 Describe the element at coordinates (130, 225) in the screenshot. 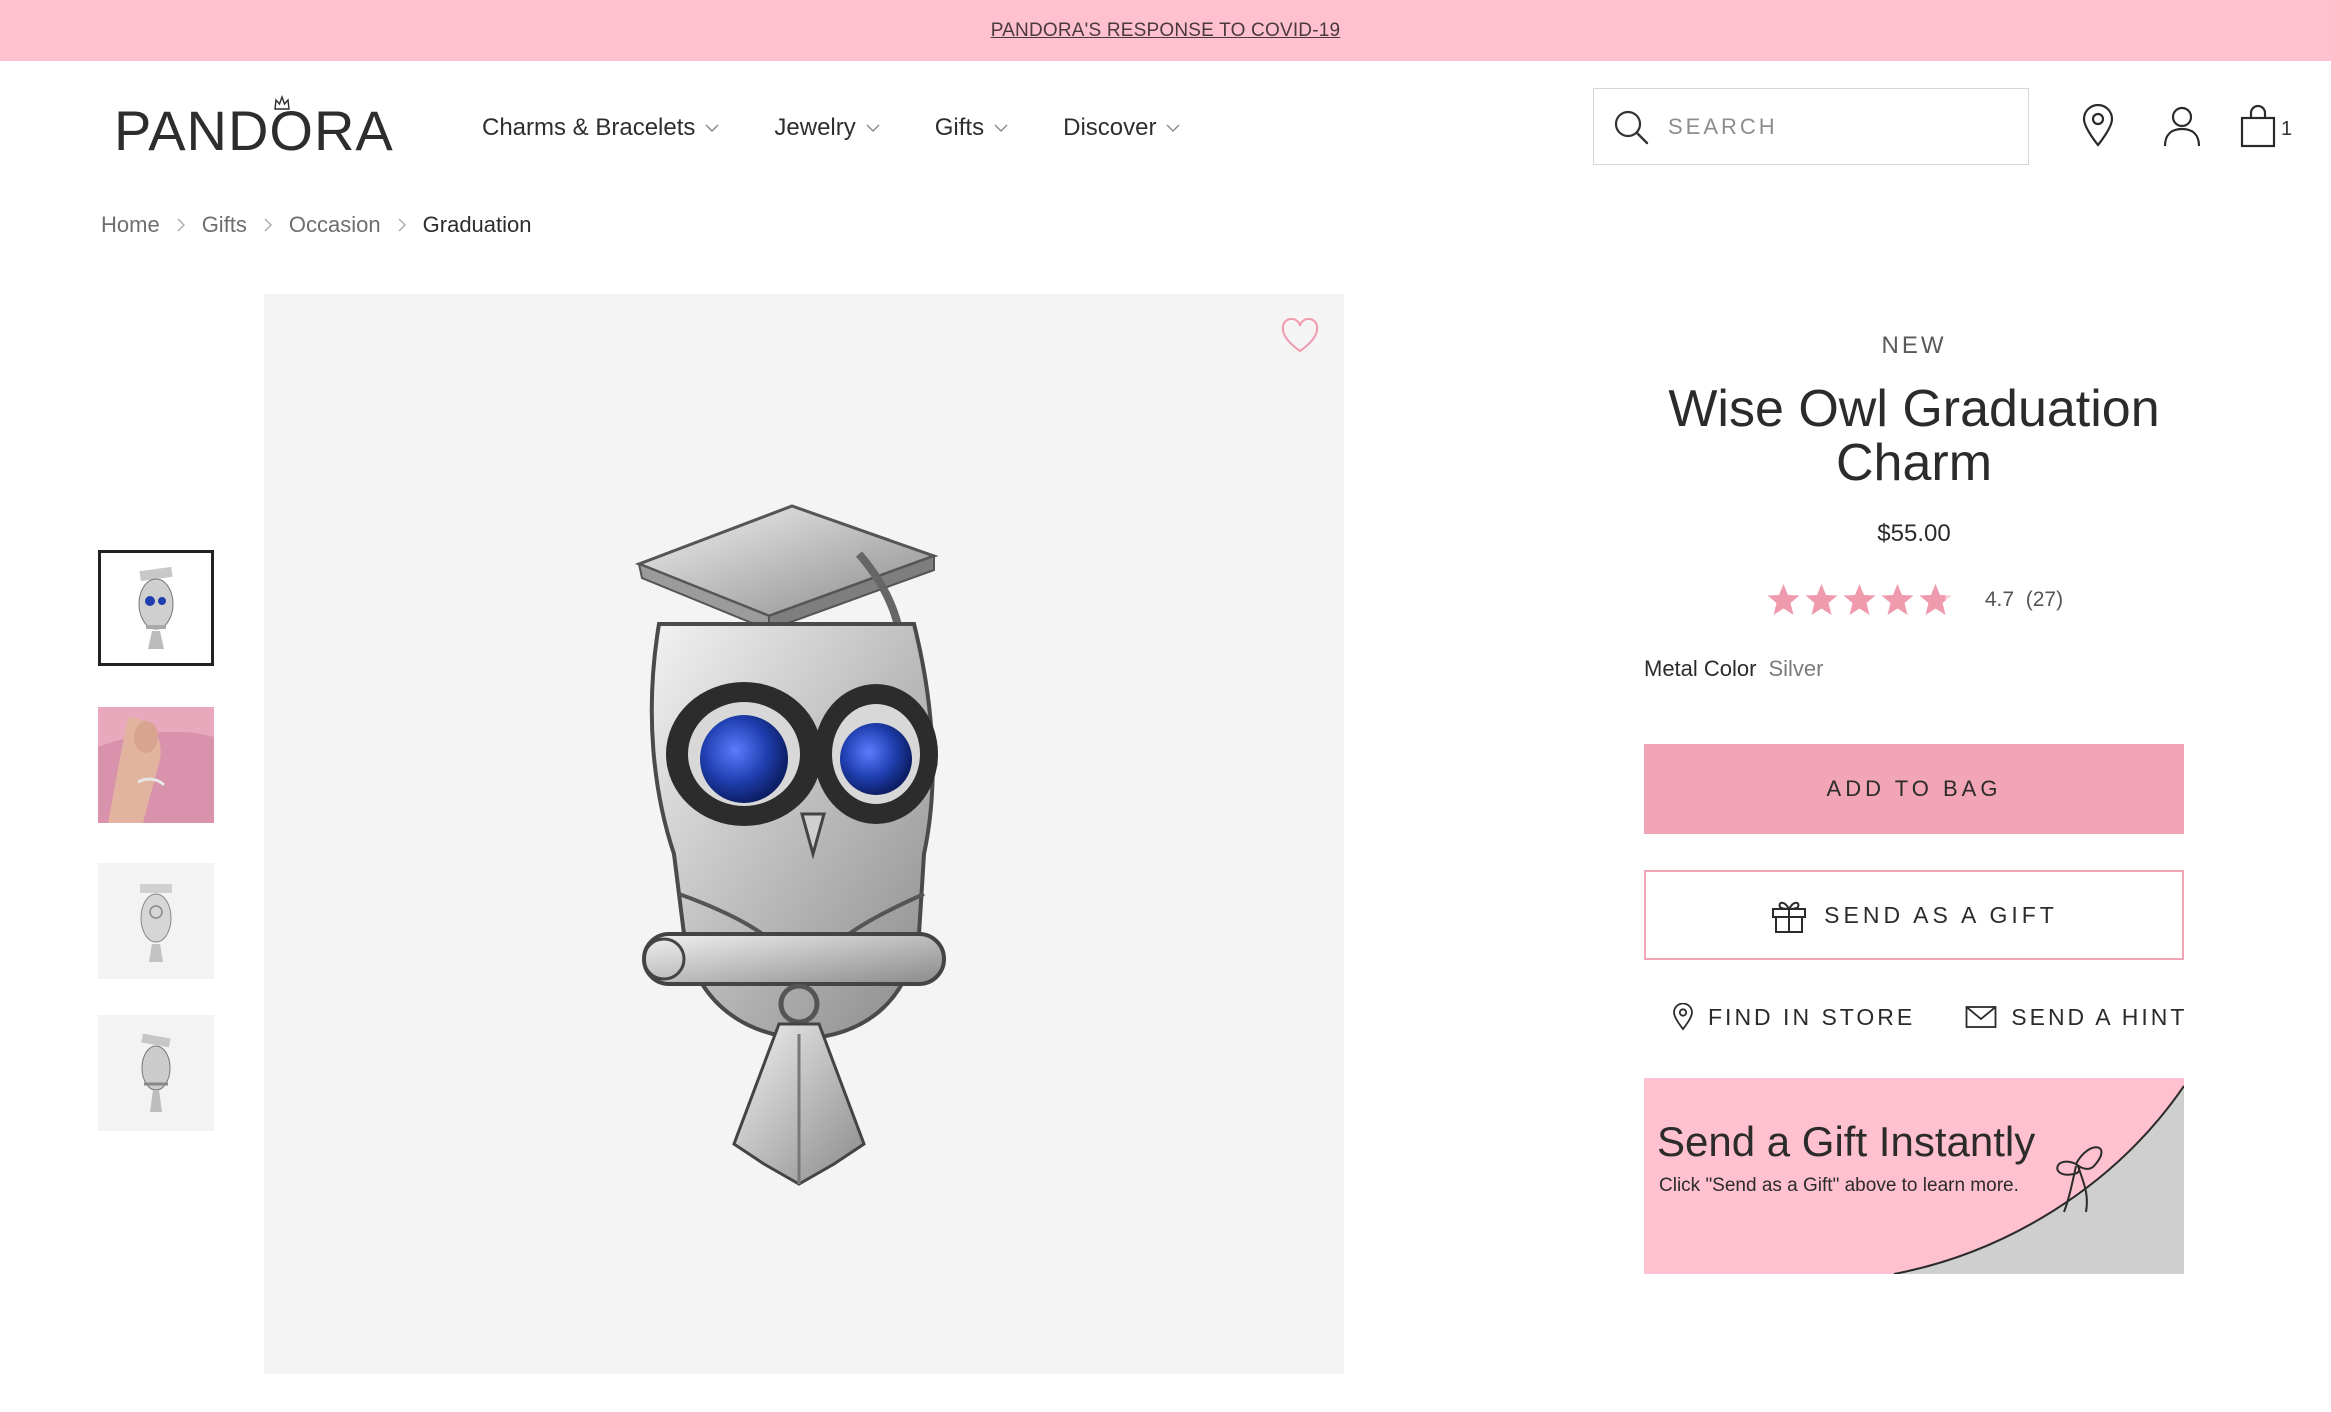

I see `breadcrumb-home: Home` at that location.